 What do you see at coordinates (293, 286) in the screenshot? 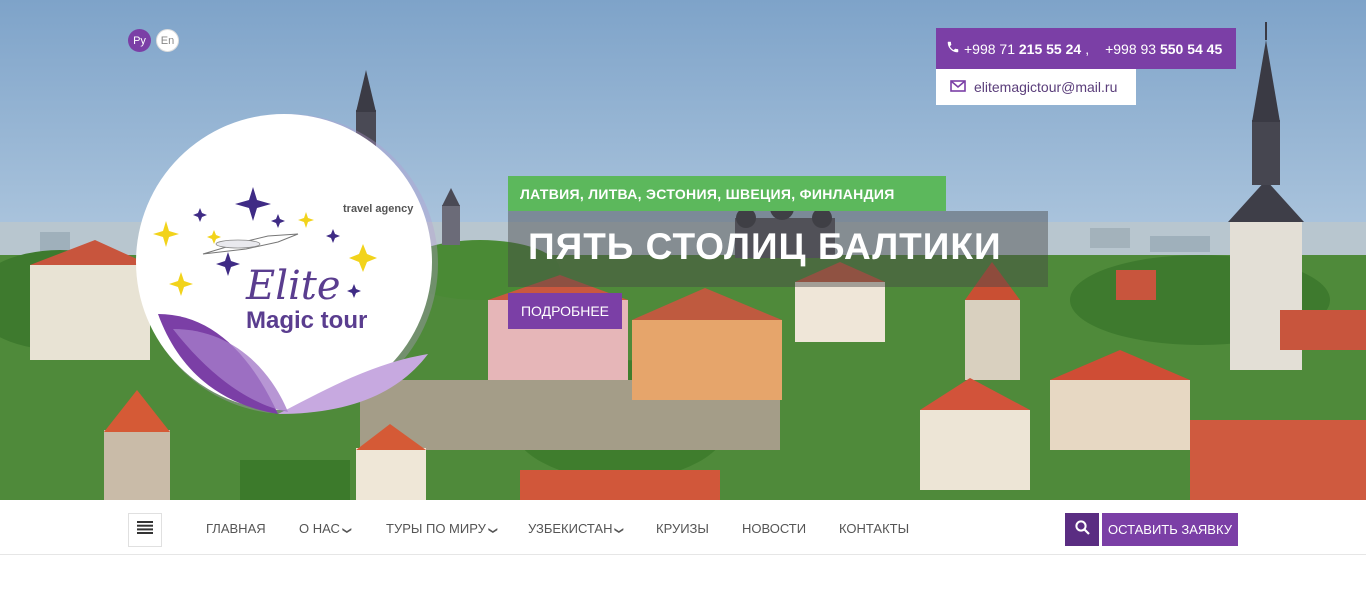
I see `logo-script: Elite` at bounding box center [293, 286].